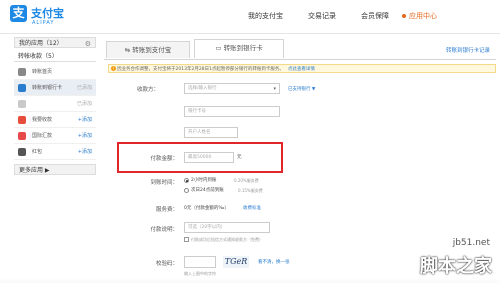 This screenshot has height=283, width=500. What do you see at coordinates (300, 49) in the screenshot?
I see `transfer-tabs: ⇆ 转账到支付宝 ▭ 转账到银行卡 转账到银行卡记录` at bounding box center [300, 49].